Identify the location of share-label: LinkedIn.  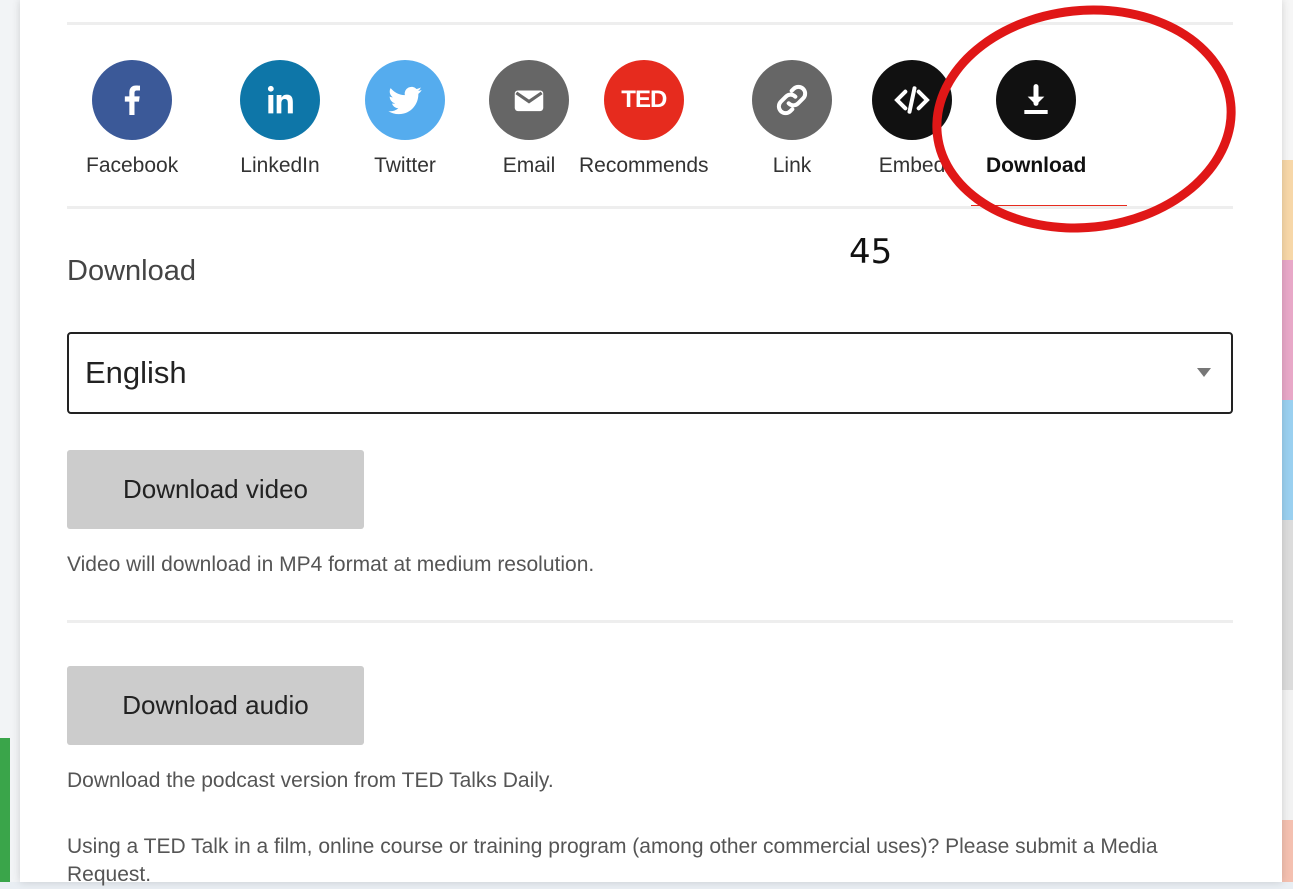
(280, 165).